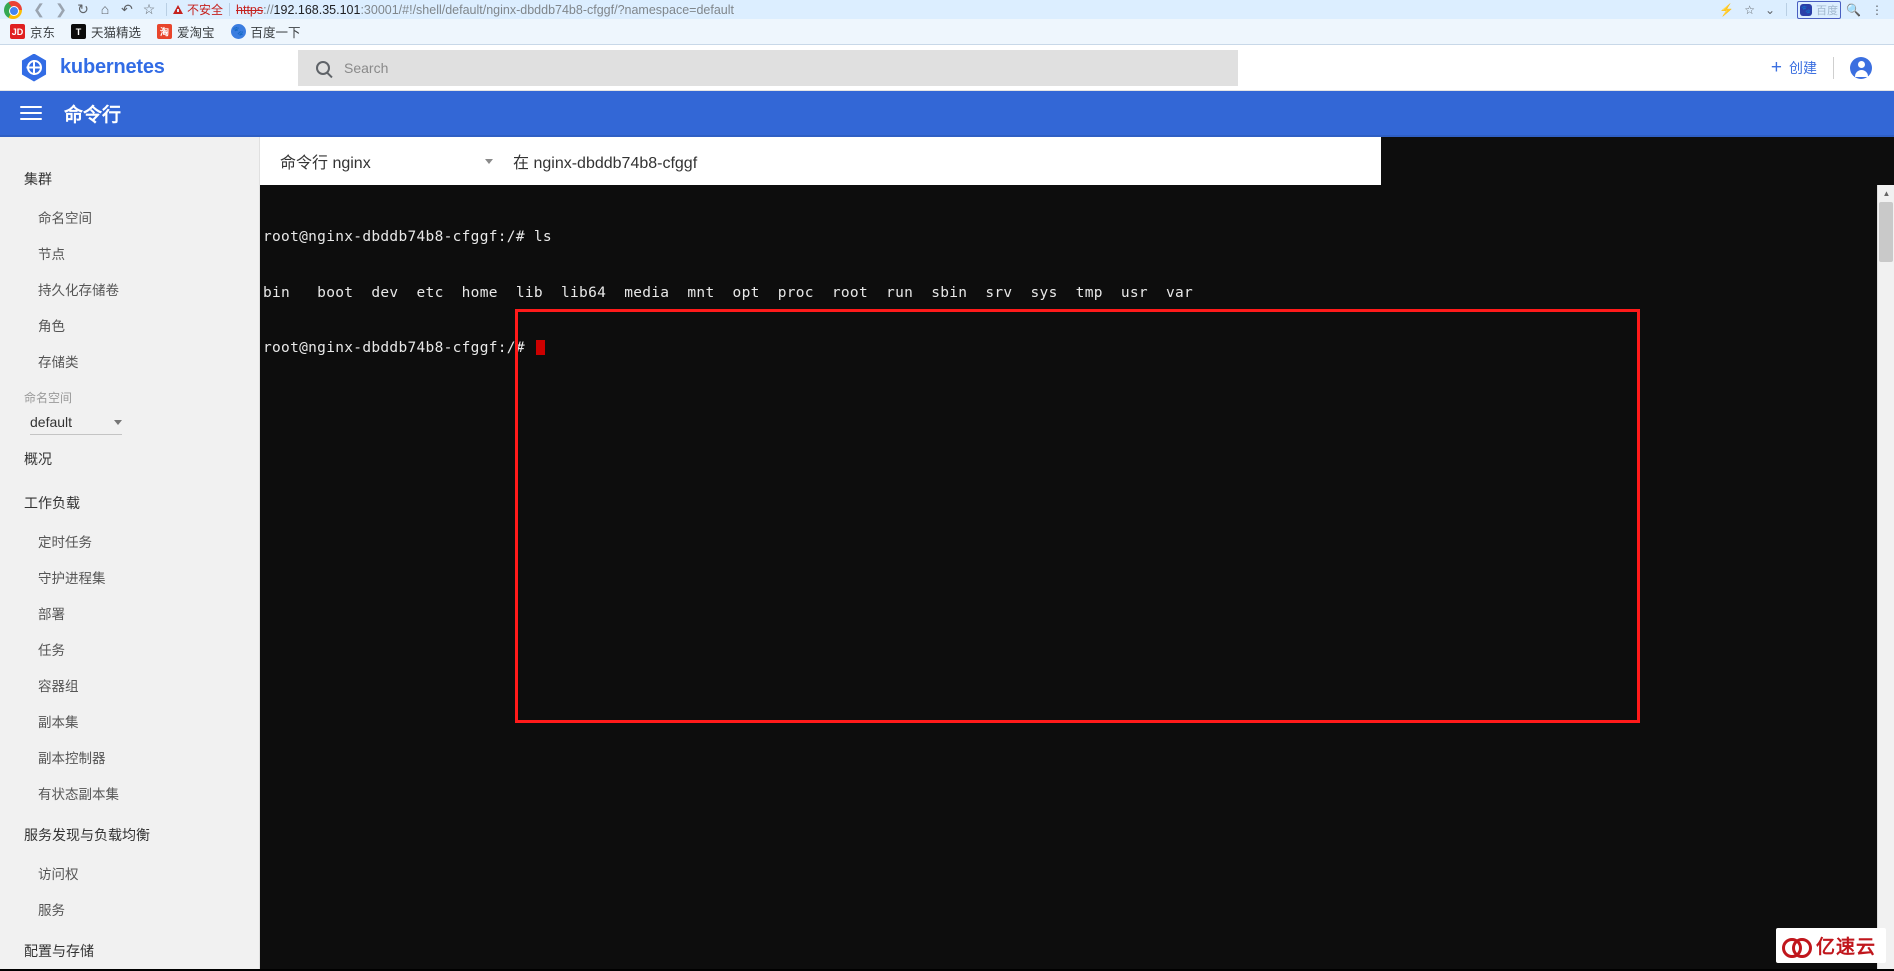 This screenshot has height=971, width=1894. I want to click on shell-target-pod: 在 nginx-dbddb74b8-cfggf, so click(605, 161).